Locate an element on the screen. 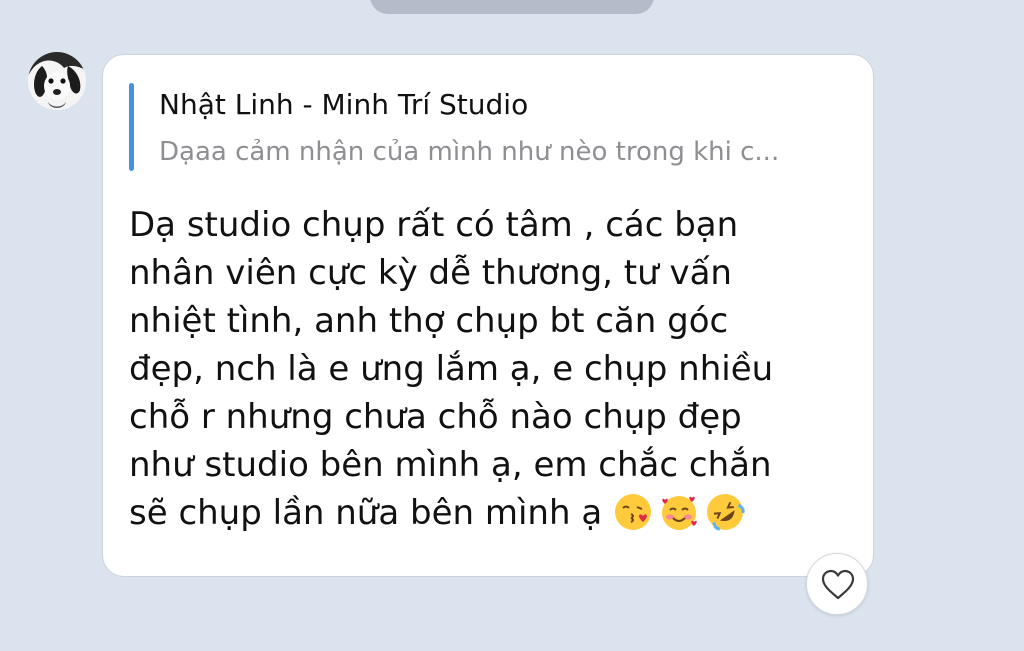 The width and height of the screenshot is (1024, 651). heart-outline-icon is located at coordinates (838, 584).